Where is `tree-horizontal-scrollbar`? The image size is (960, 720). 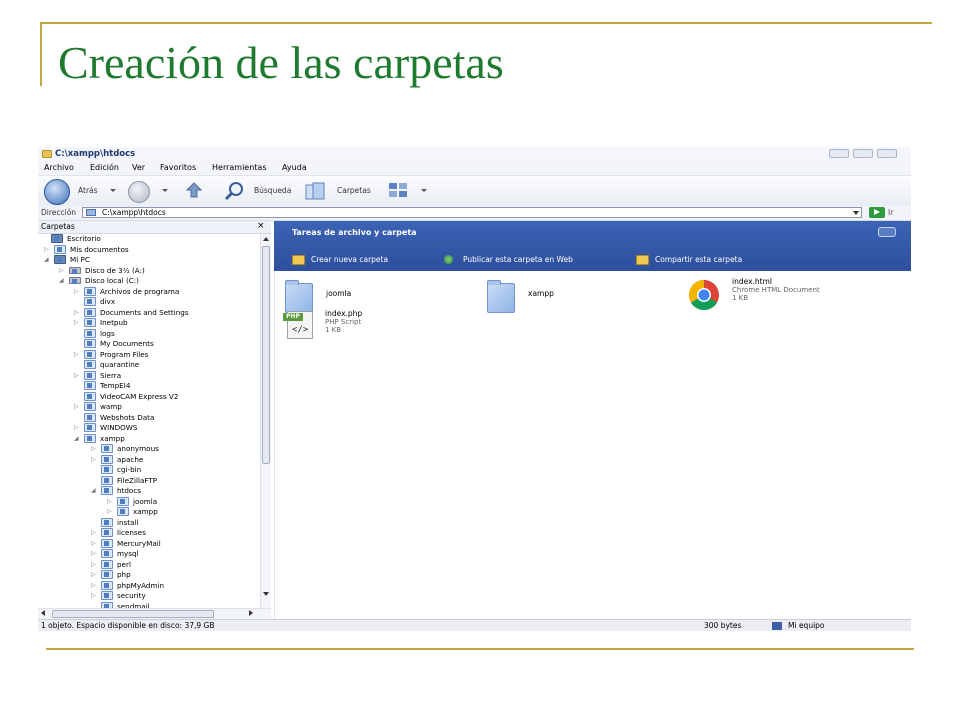
tree-horizontal-scrollbar is located at coordinates (154, 613).